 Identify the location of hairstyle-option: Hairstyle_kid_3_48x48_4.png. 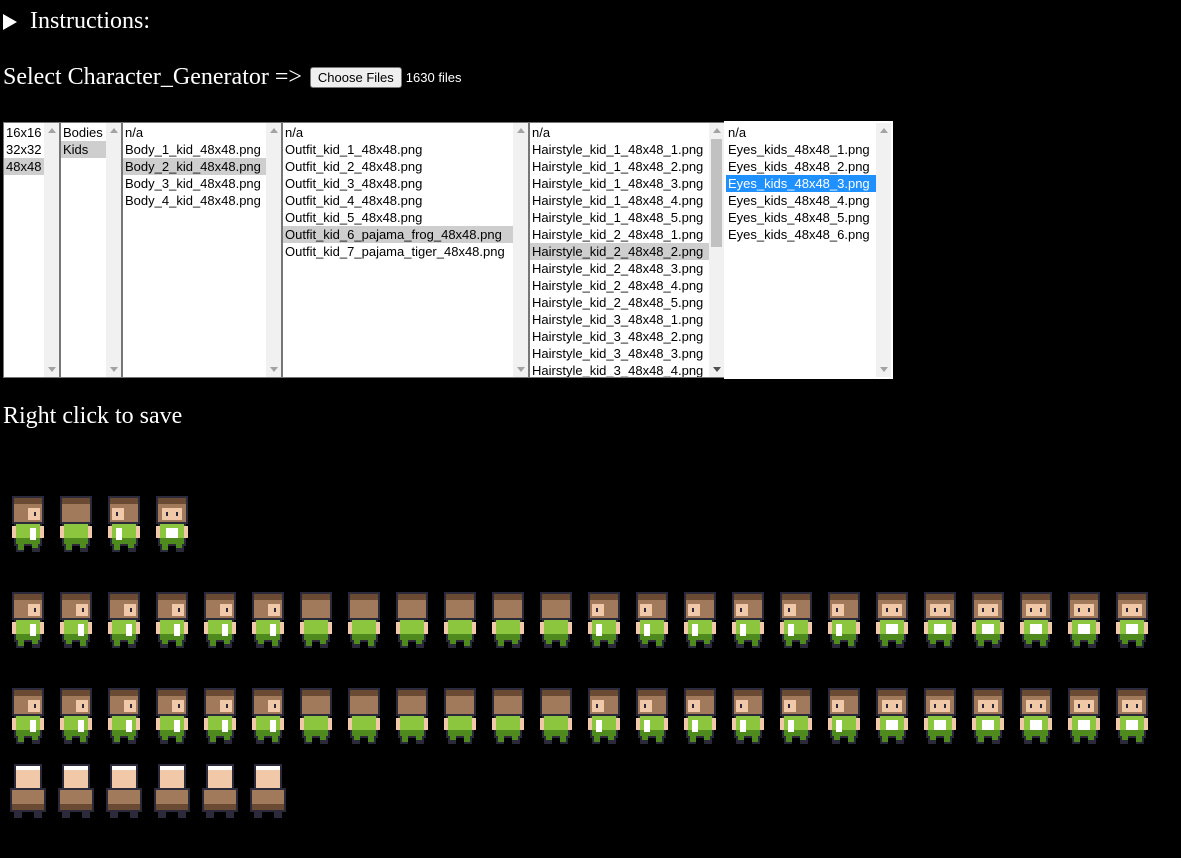
(627, 369).